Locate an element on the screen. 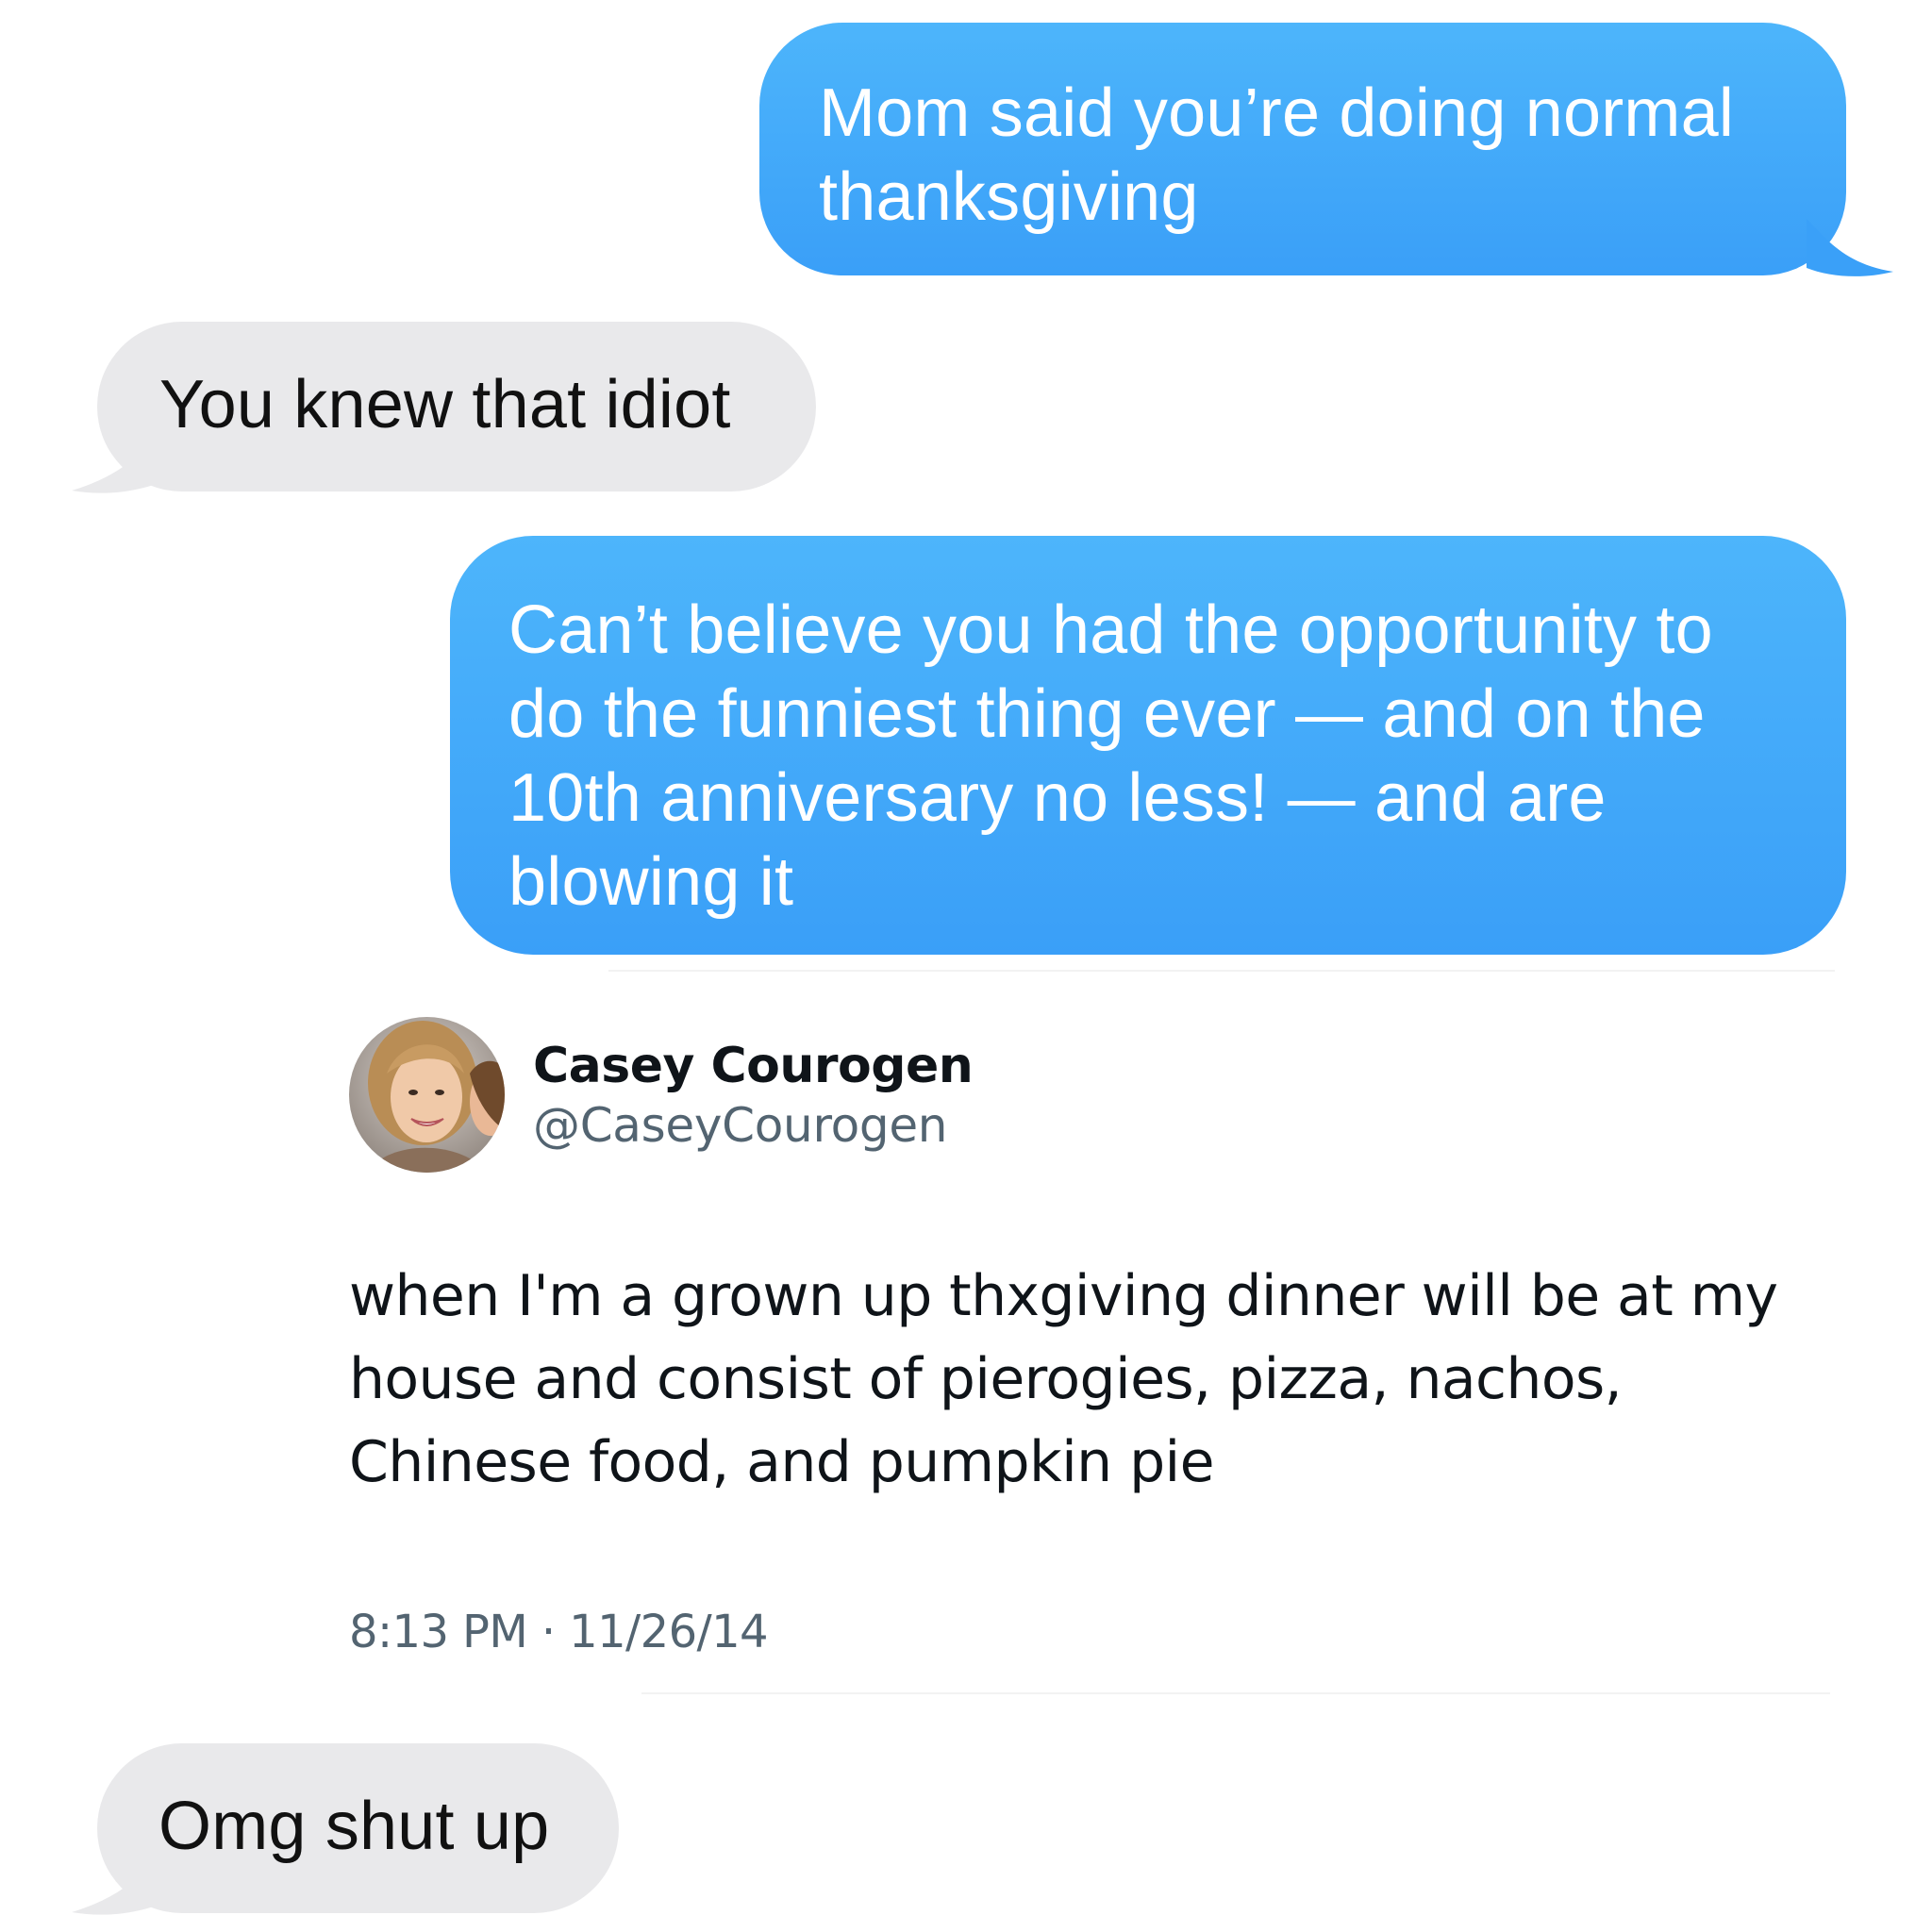 The width and height of the screenshot is (1932, 1932). received-message-bubble: Omg shut up is located at coordinates (358, 1828).